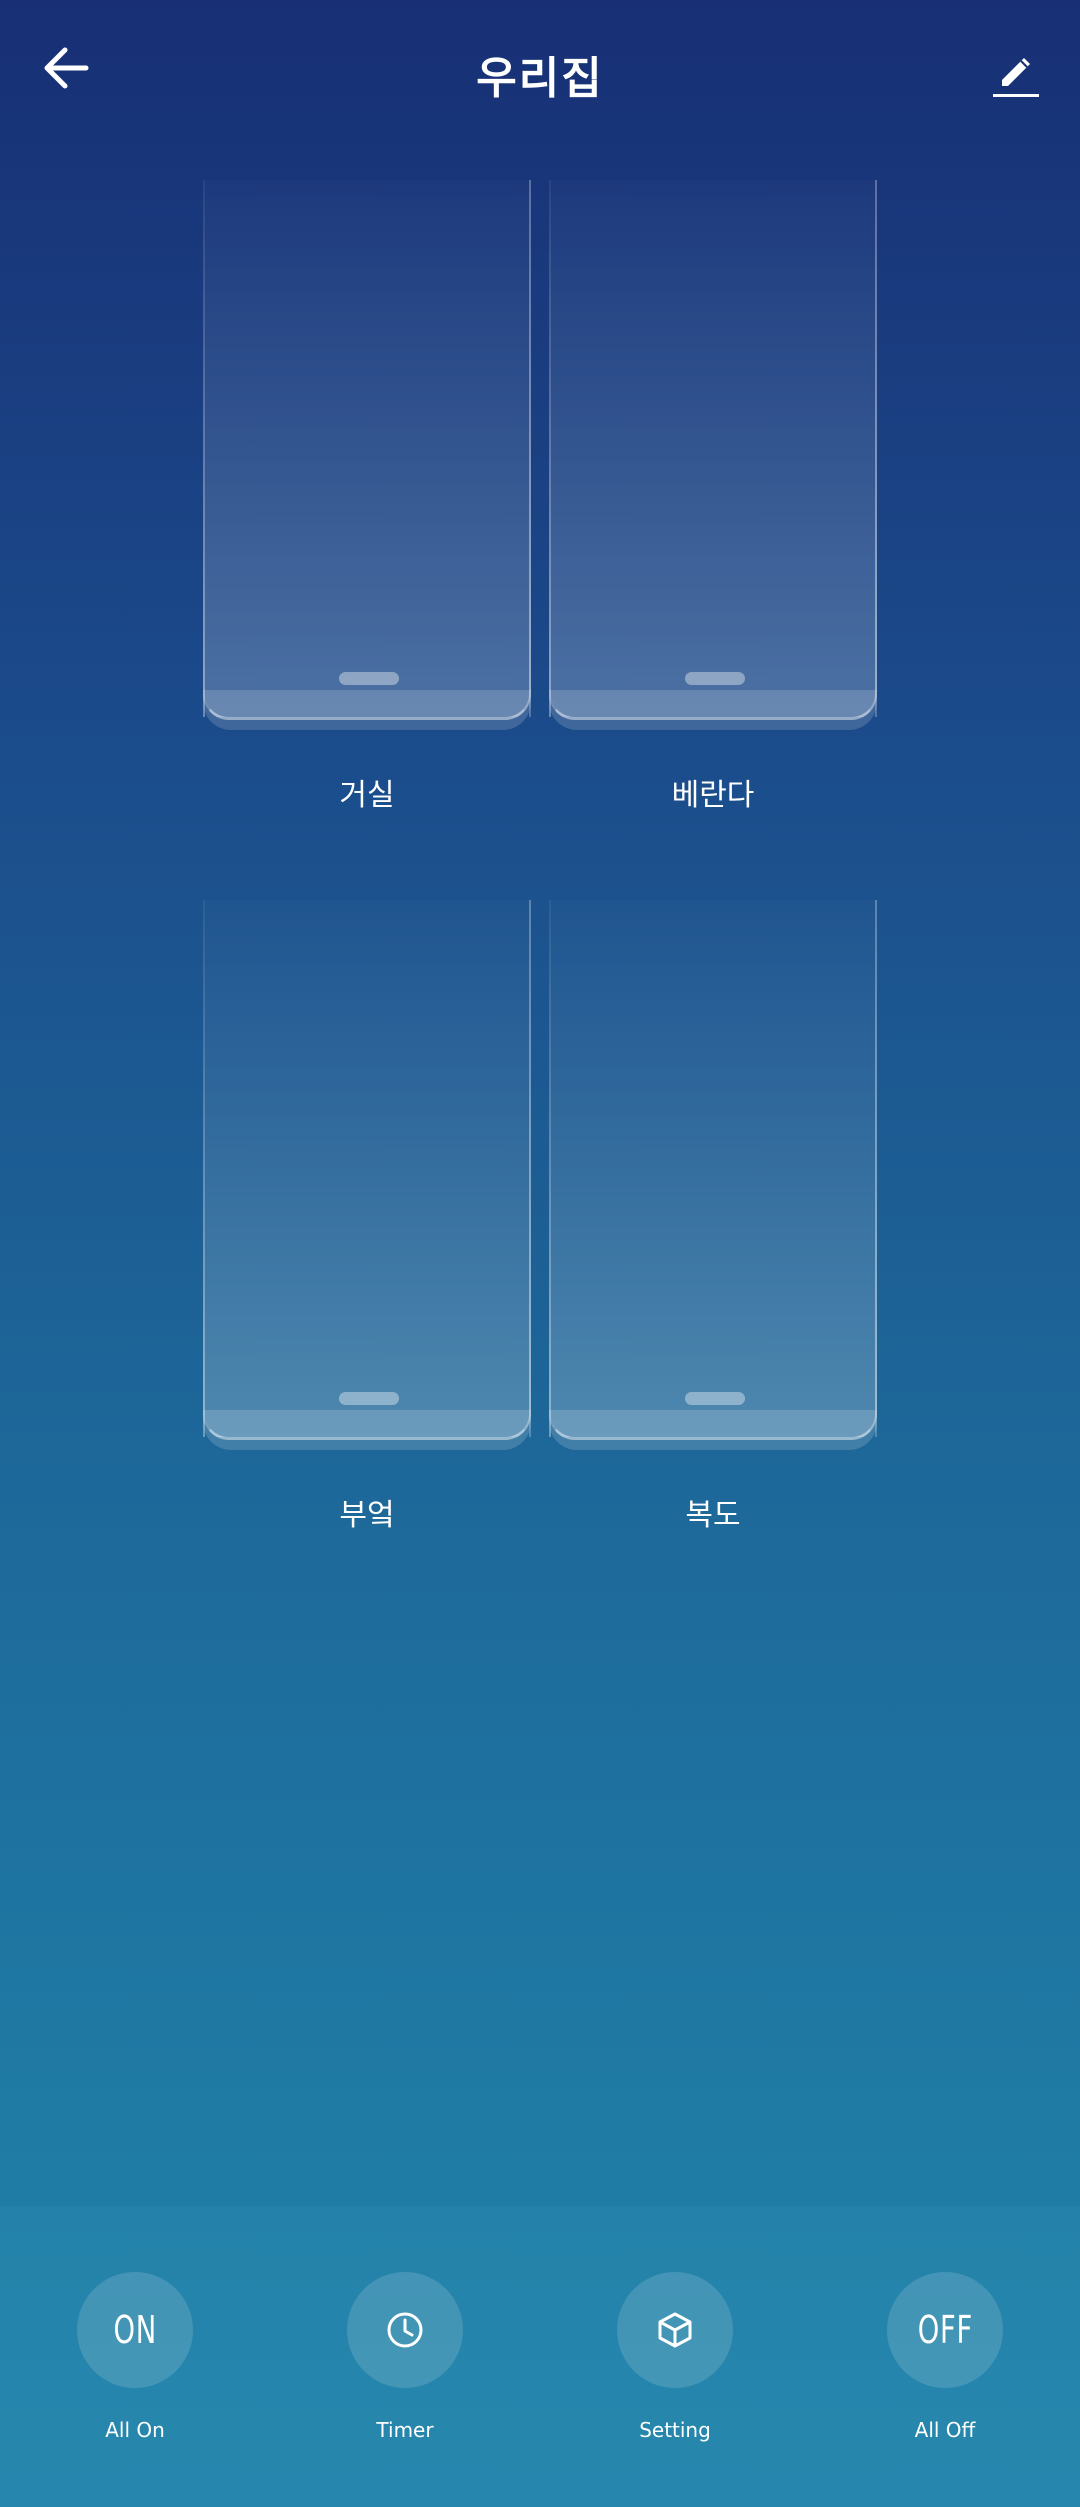 Image resolution: width=1080 pixels, height=2507 pixels. What do you see at coordinates (540, 2356) in the screenshot?
I see `bottom-action-bar: ON All On Timer Setting OFF All Off` at bounding box center [540, 2356].